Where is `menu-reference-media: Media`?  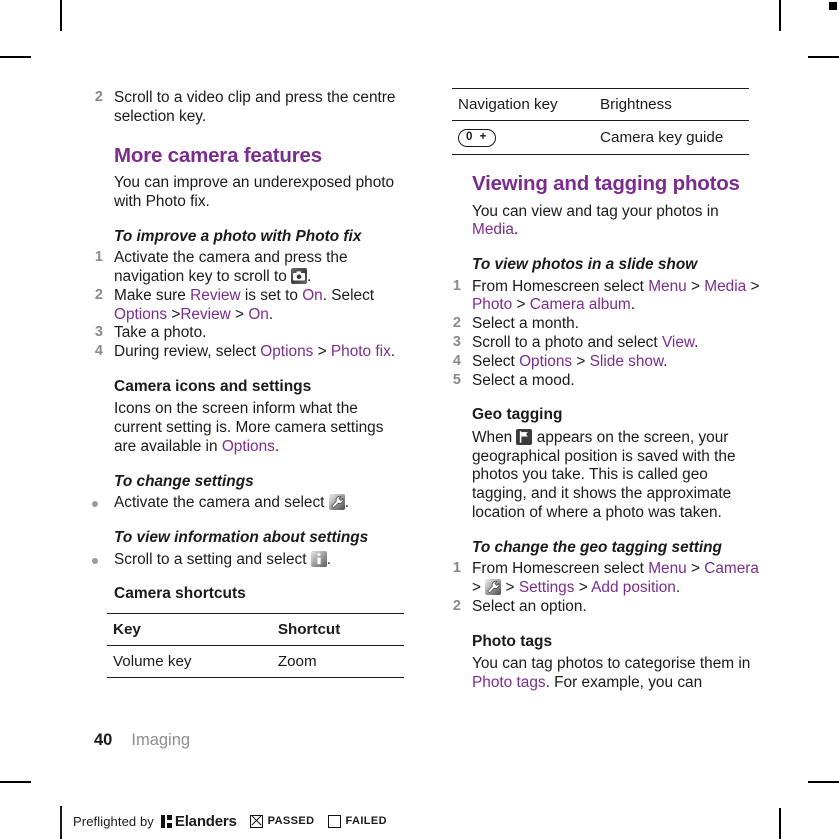
menu-reference-media: Media is located at coordinates (493, 230).